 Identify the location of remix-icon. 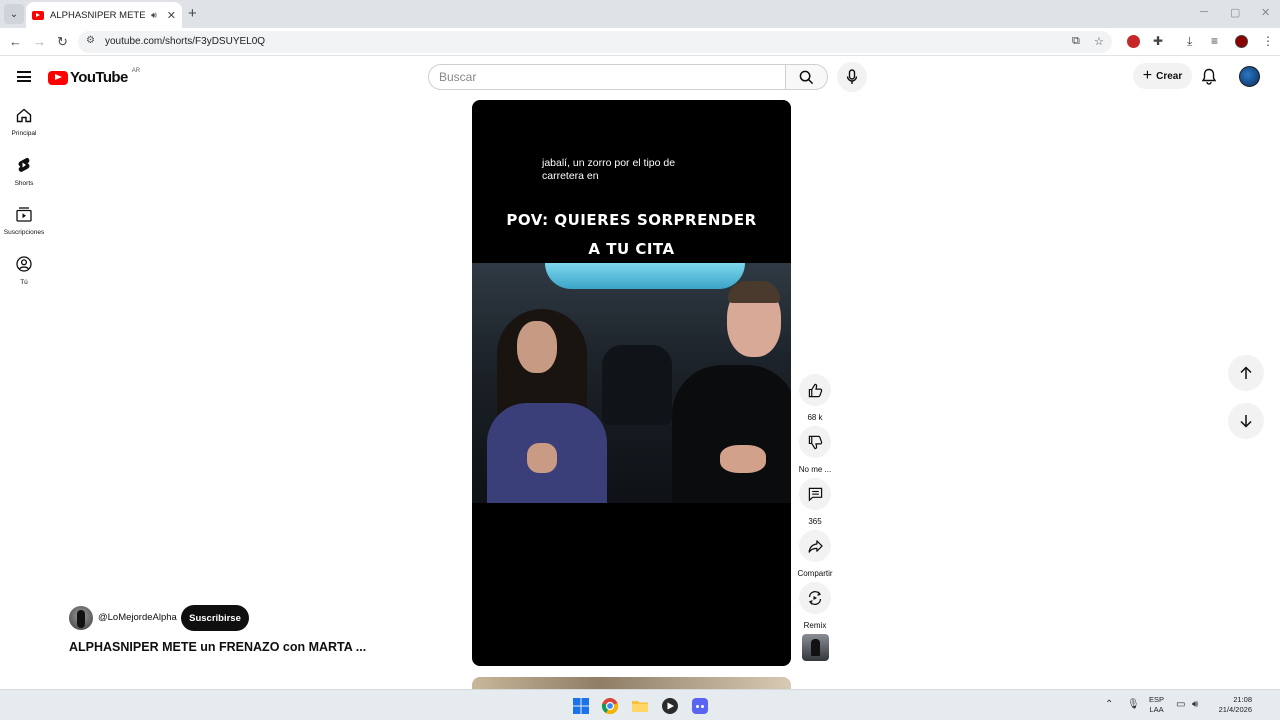
(815, 598).